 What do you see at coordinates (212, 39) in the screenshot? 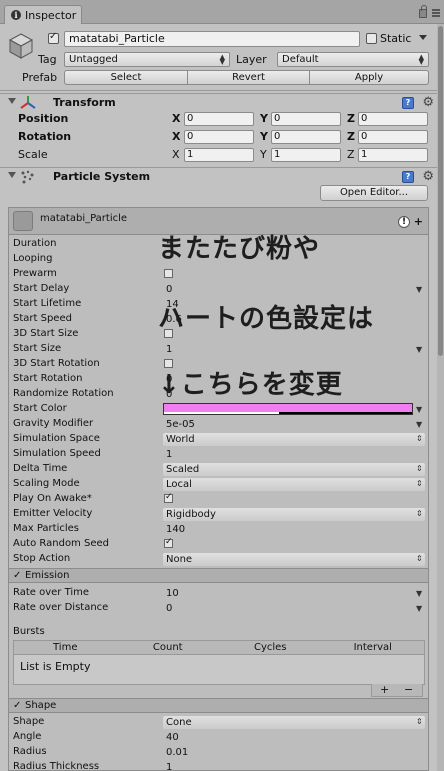
I see `object-name-field: matatabi_Particle` at bounding box center [212, 39].